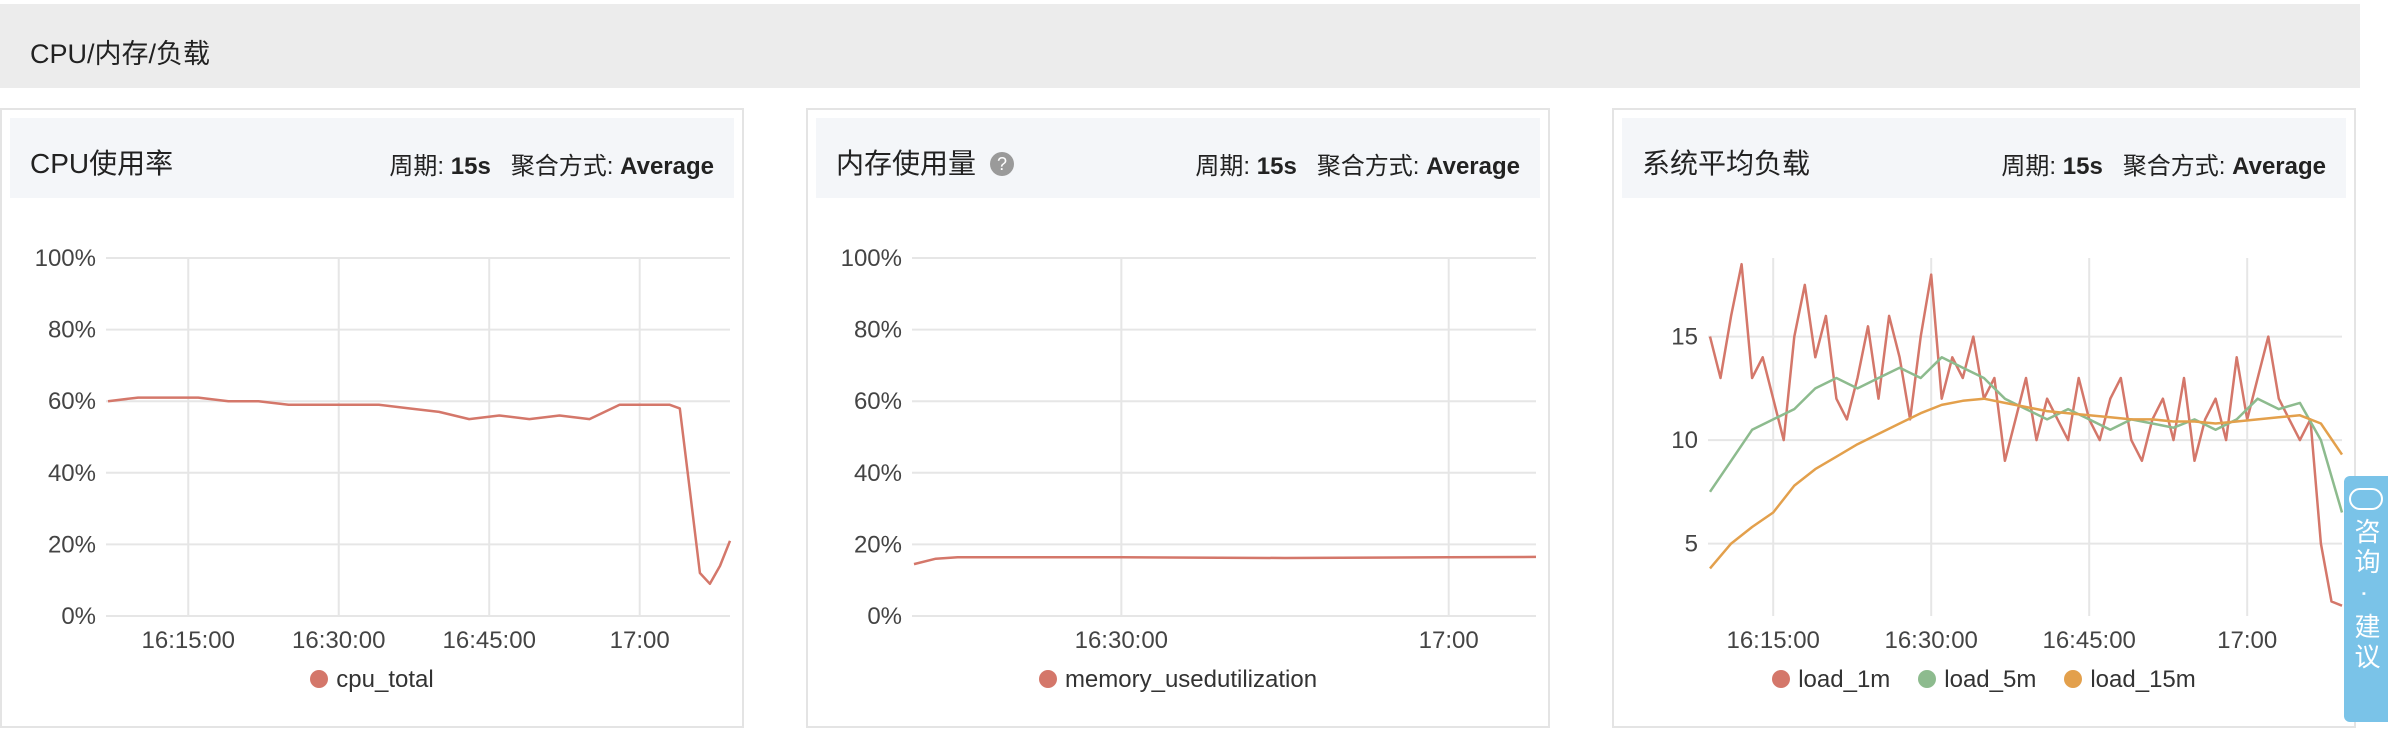  I want to click on consult-suggestion-button: 咨询 · 建议, so click(2366, 599).